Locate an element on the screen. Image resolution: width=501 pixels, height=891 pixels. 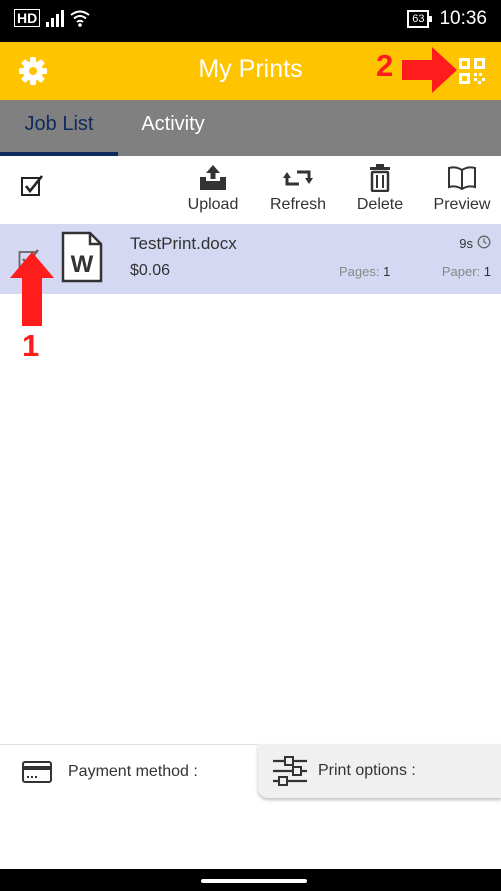
battery-icon: 63 is located at coordinates (420, 19).